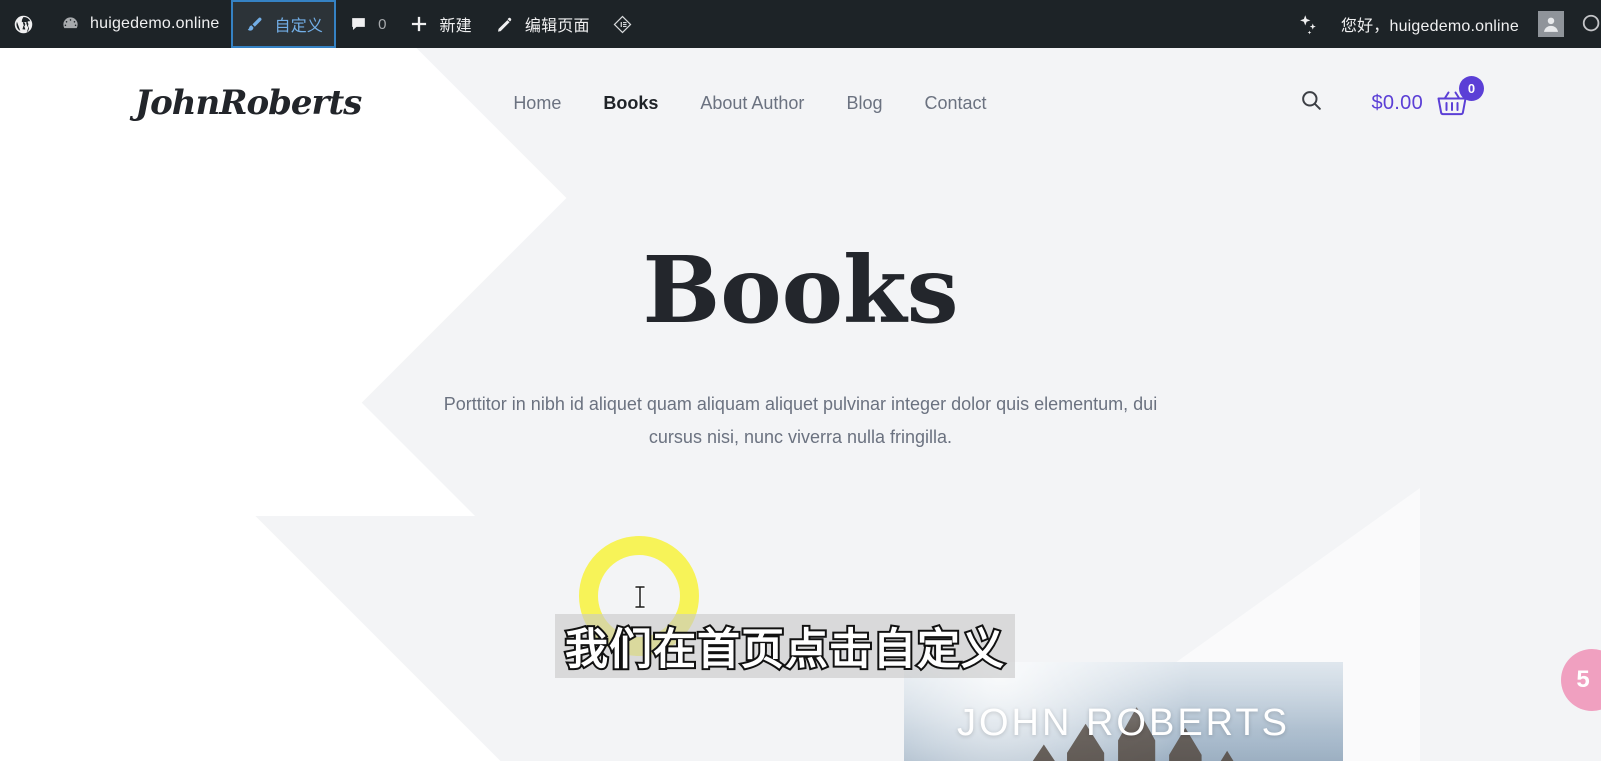  I want to click on admin-bar-right-group: 您好，huigedemo.online, so click(1443, 24).